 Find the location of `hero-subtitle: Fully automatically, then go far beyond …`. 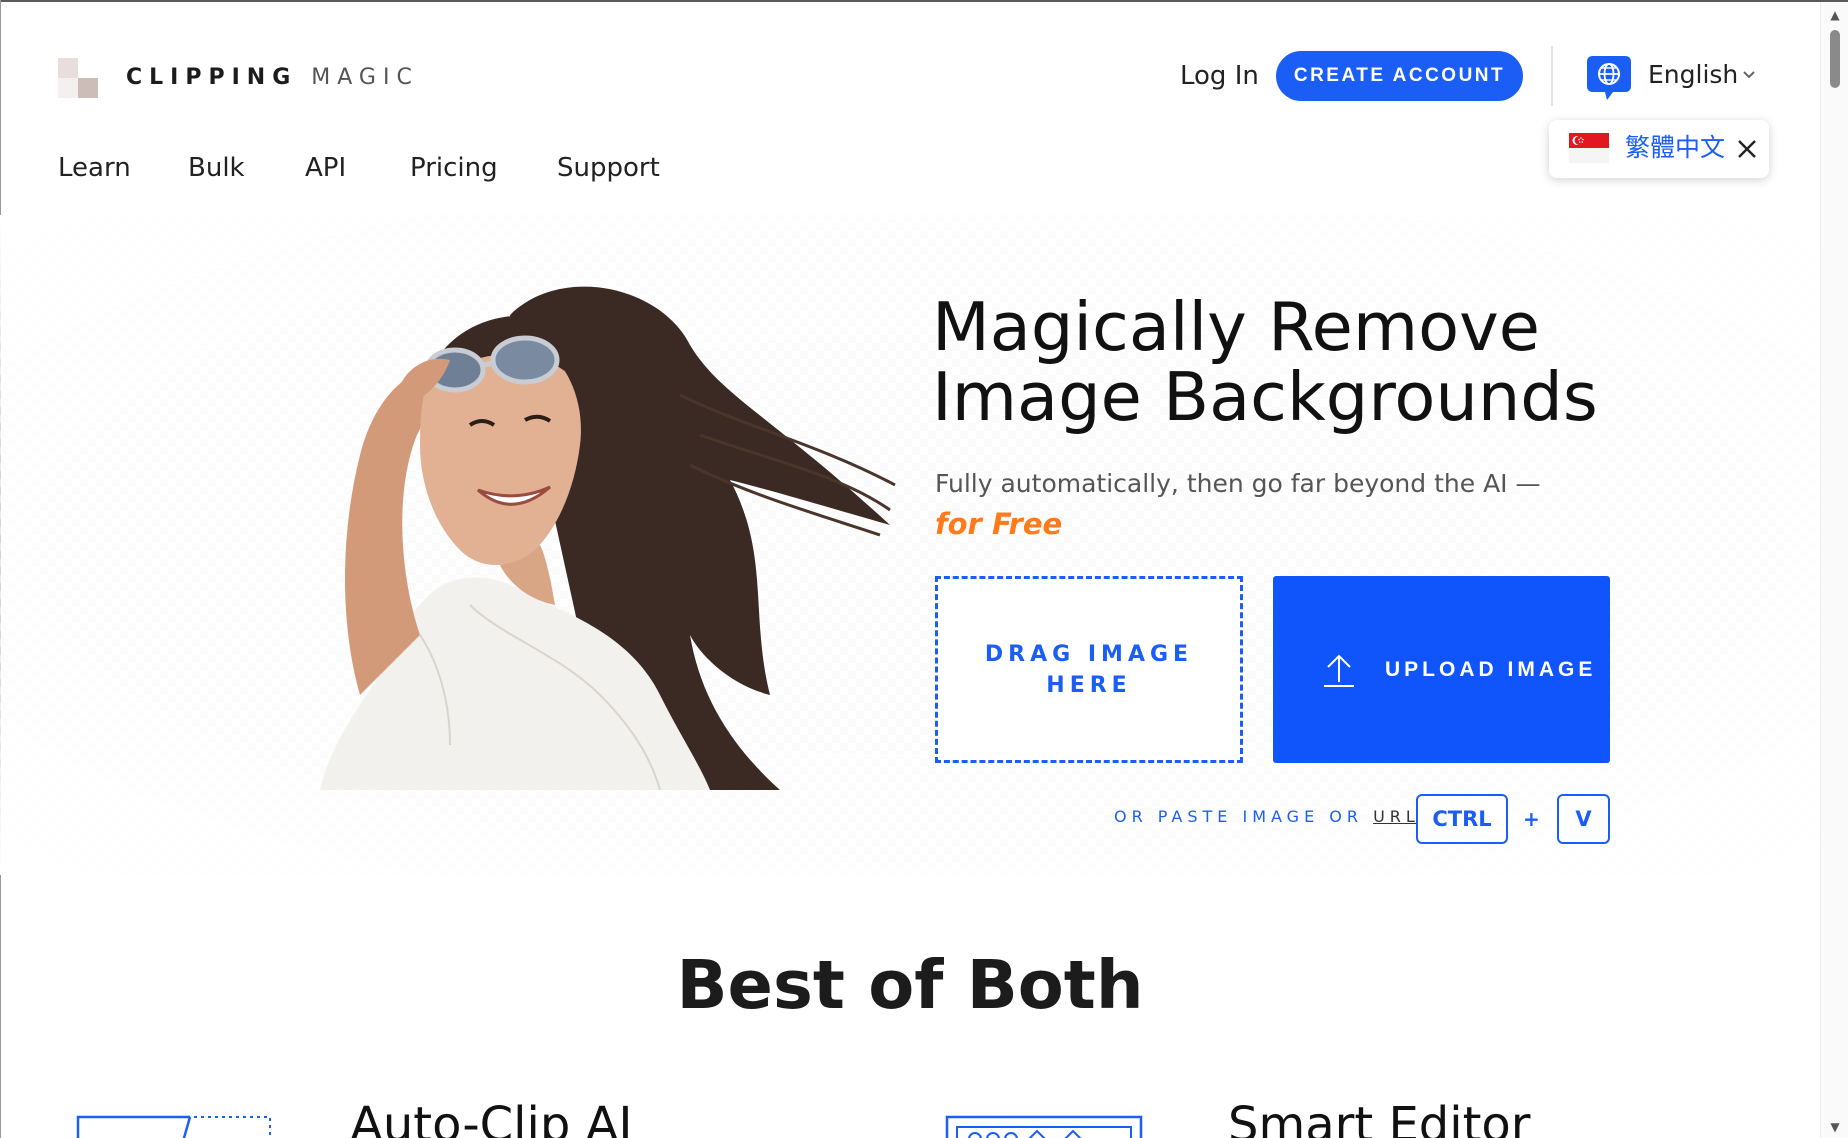

hero-subtitle: Fully automatically, then go far beyond … is located at coordinates (1255, 505).